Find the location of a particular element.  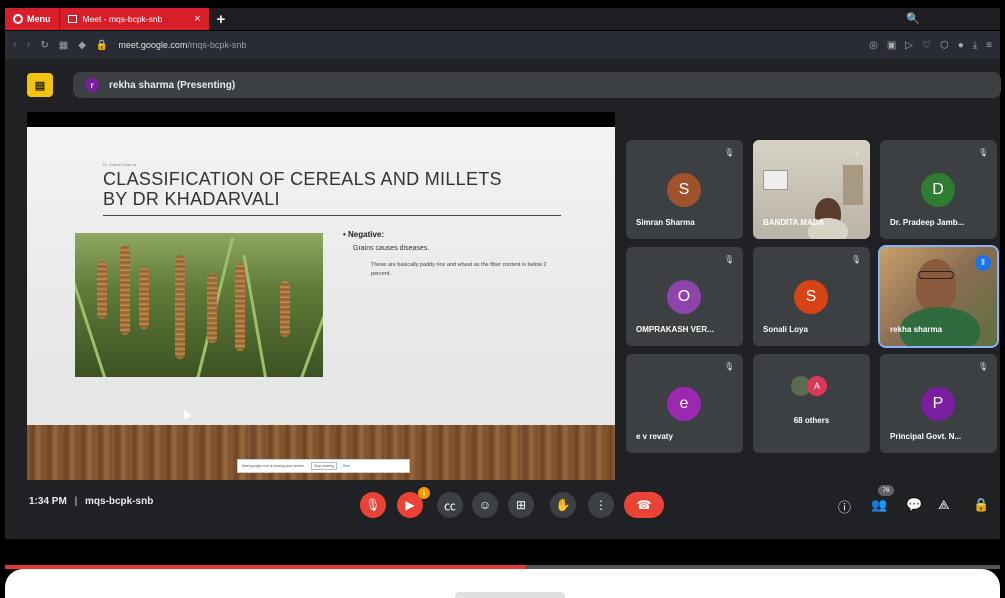

participant-name: e v revaty is located at coordinates (654, 436).